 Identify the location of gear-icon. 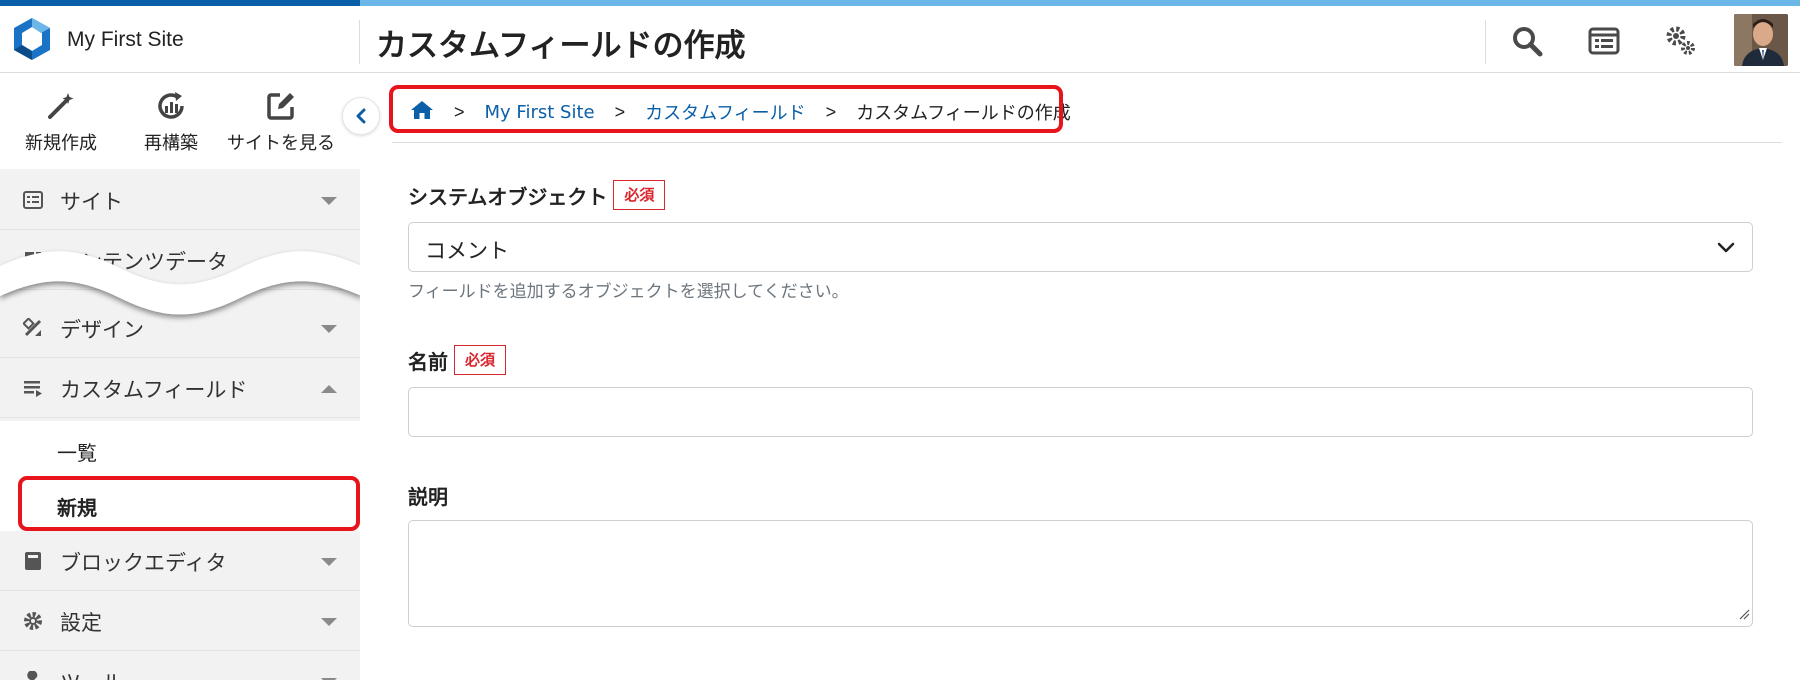
(33, 621).